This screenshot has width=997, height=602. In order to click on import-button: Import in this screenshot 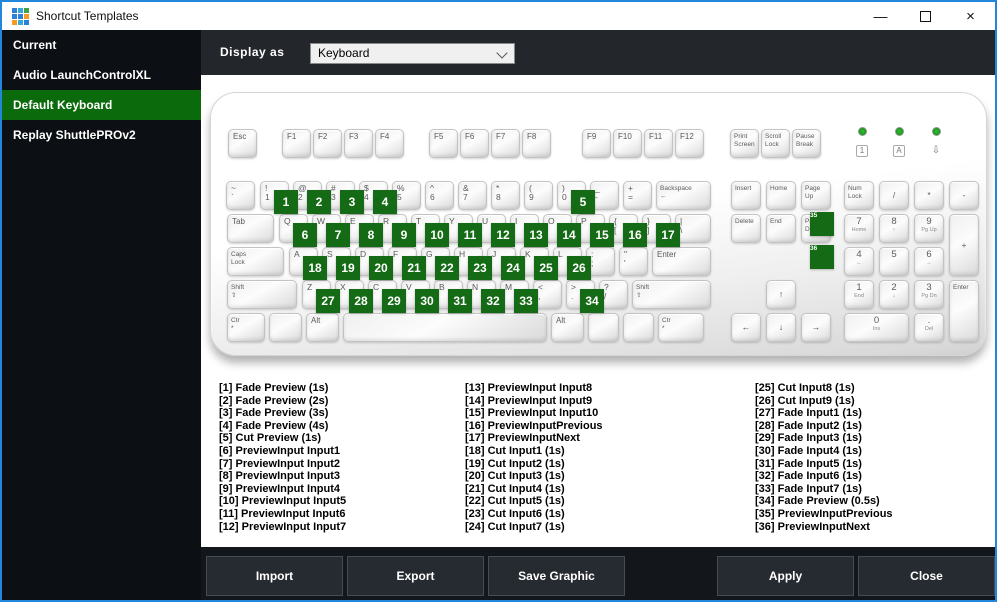, I will do `click(274, 576)`.